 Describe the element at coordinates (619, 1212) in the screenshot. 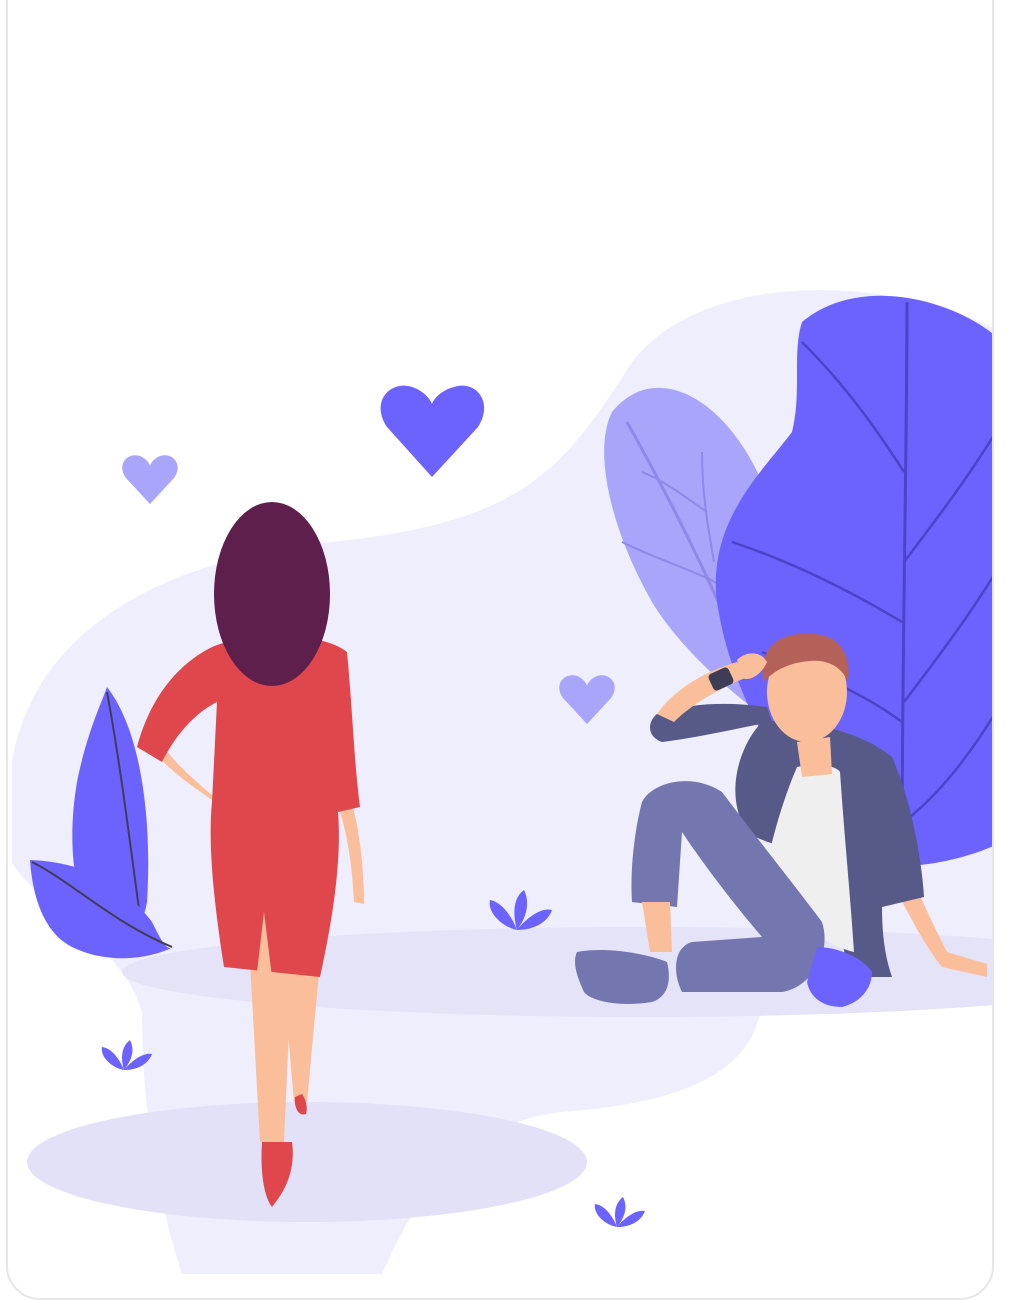

I see `sprout-icon` at that location.